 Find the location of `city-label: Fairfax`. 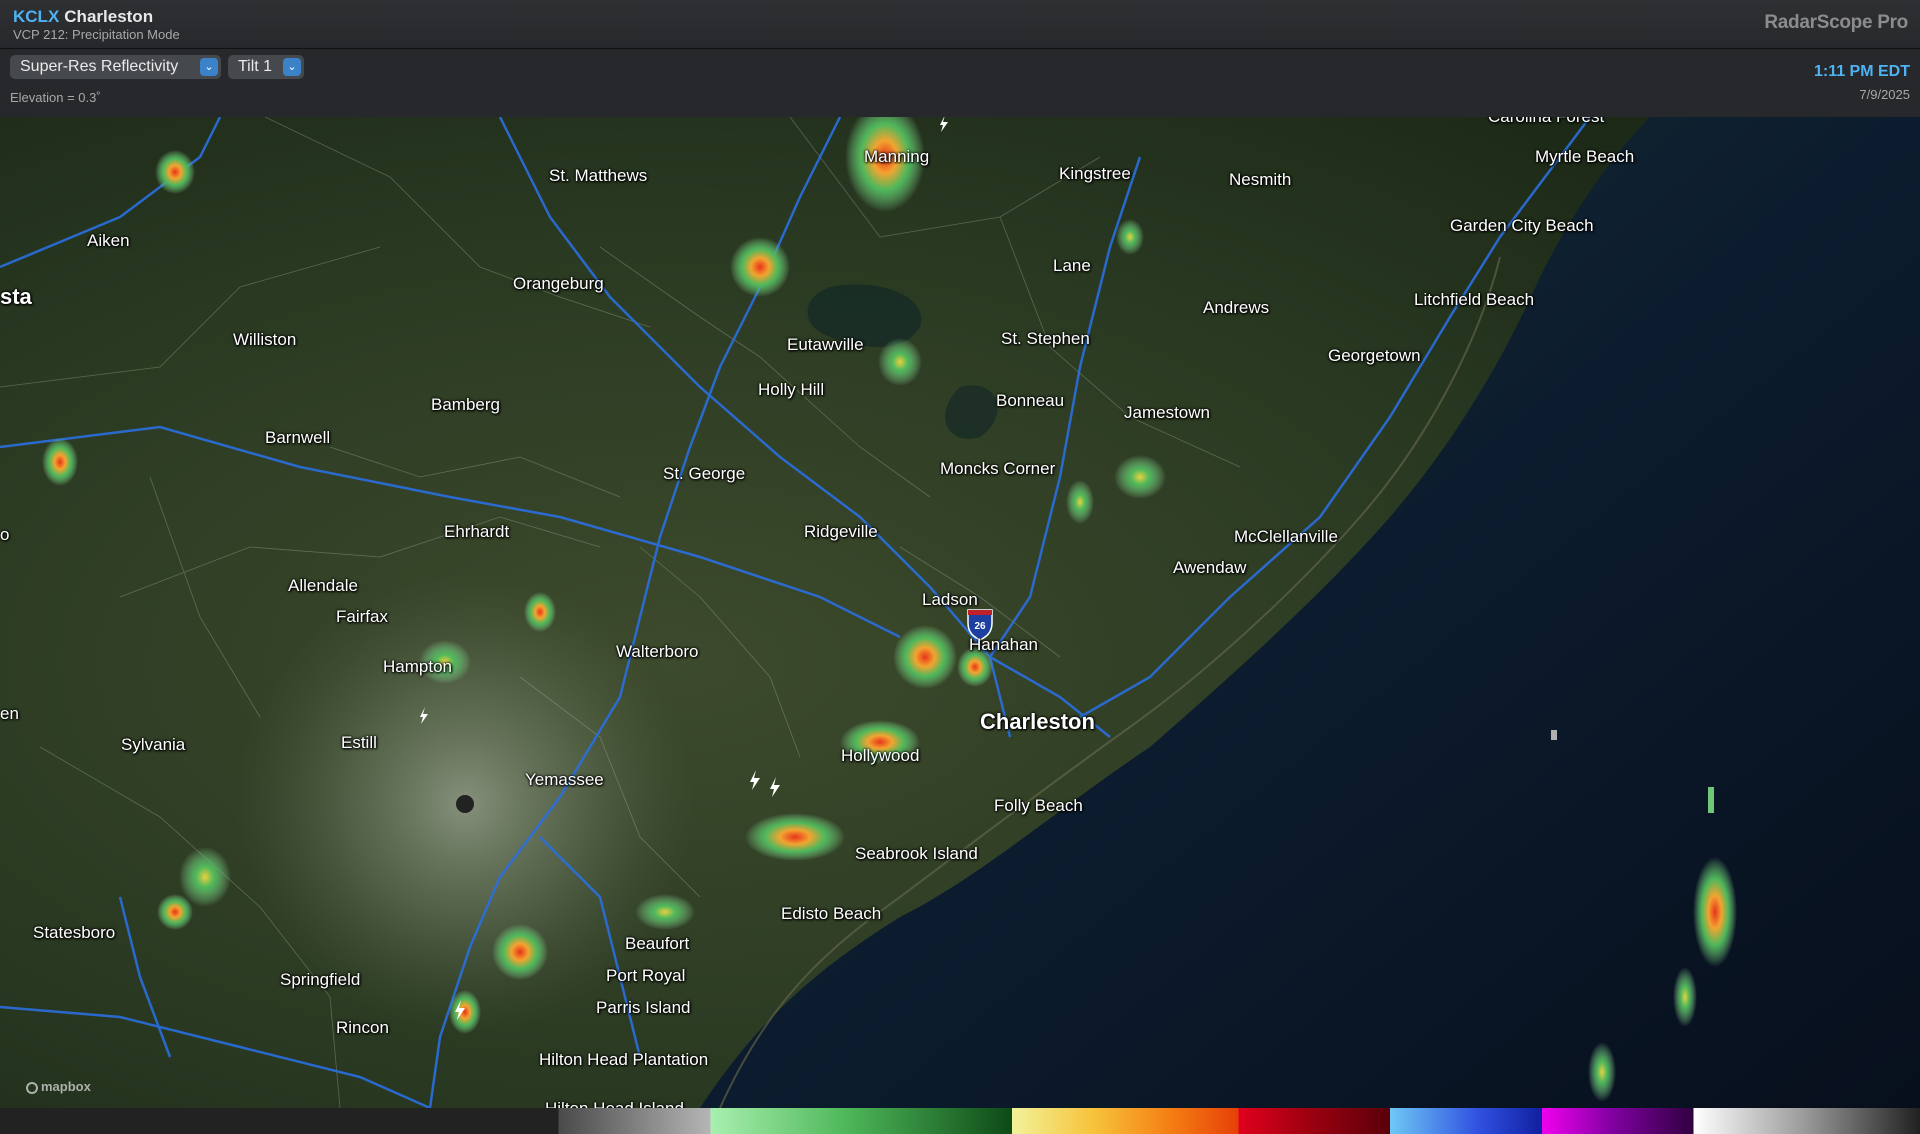

city-label: Fairfax is located at coordinates (362, 616).